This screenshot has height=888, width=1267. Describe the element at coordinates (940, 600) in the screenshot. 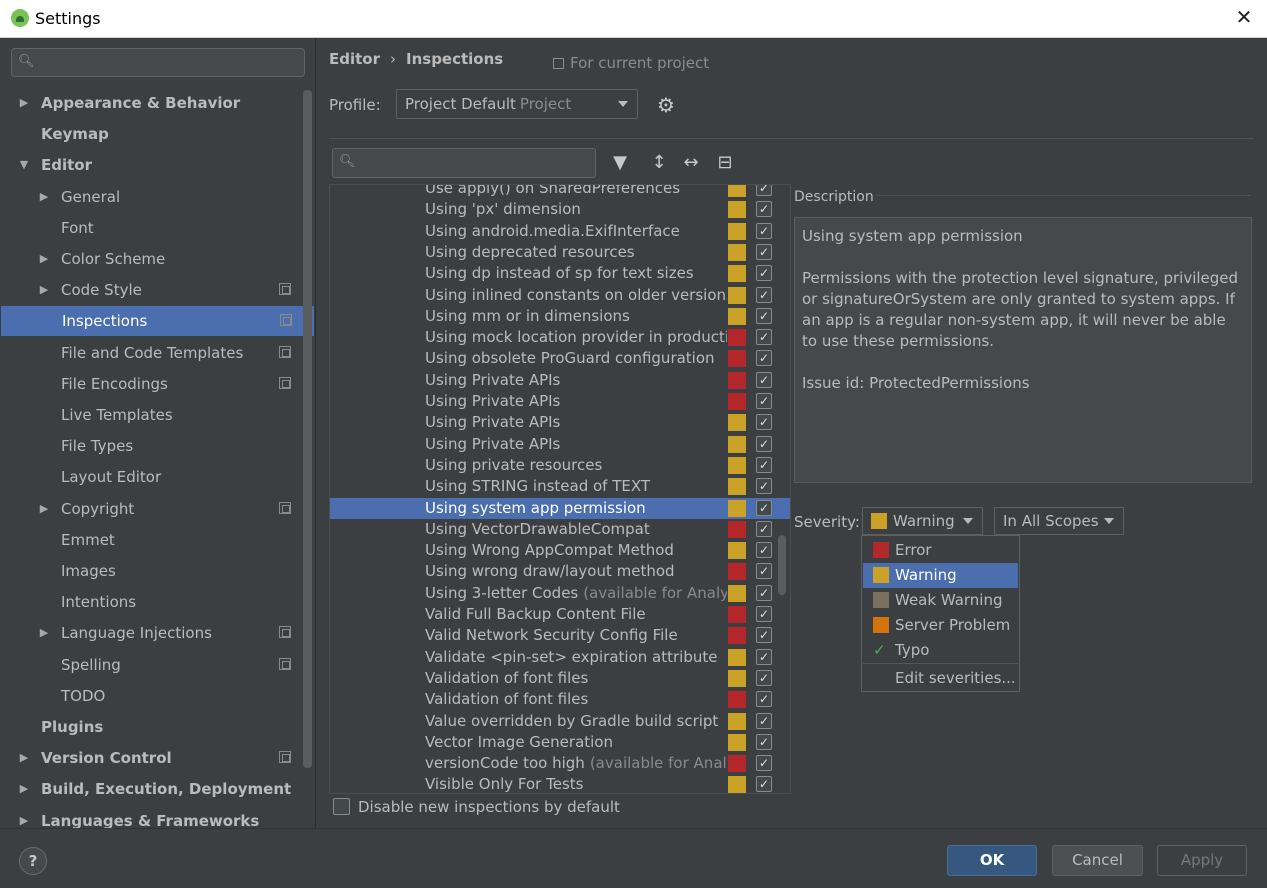

I see `severity-option-weak-warning: Weak Warning` at that location.